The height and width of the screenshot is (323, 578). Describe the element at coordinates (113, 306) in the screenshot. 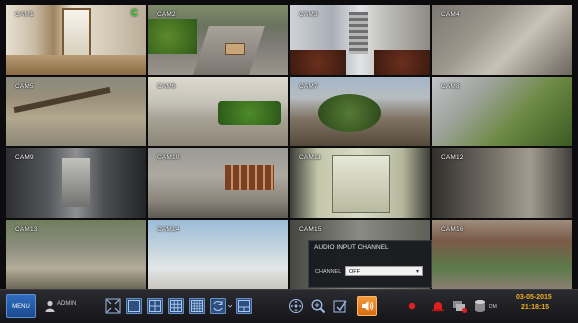

I see `fullscreen-icon` at that location.